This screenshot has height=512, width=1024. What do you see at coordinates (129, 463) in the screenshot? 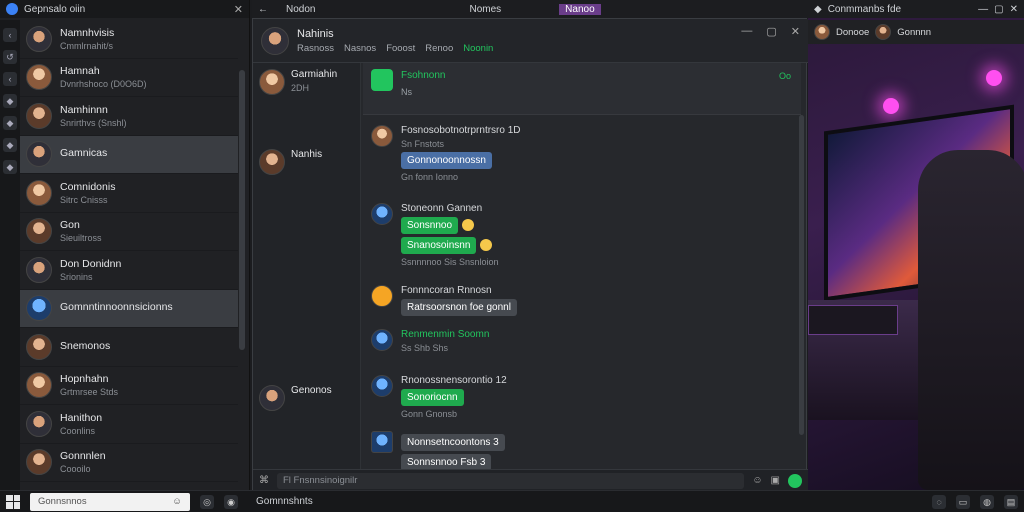
I see `contact-item: Gonnnlen Coooilo` at bounding box center [129, 463].